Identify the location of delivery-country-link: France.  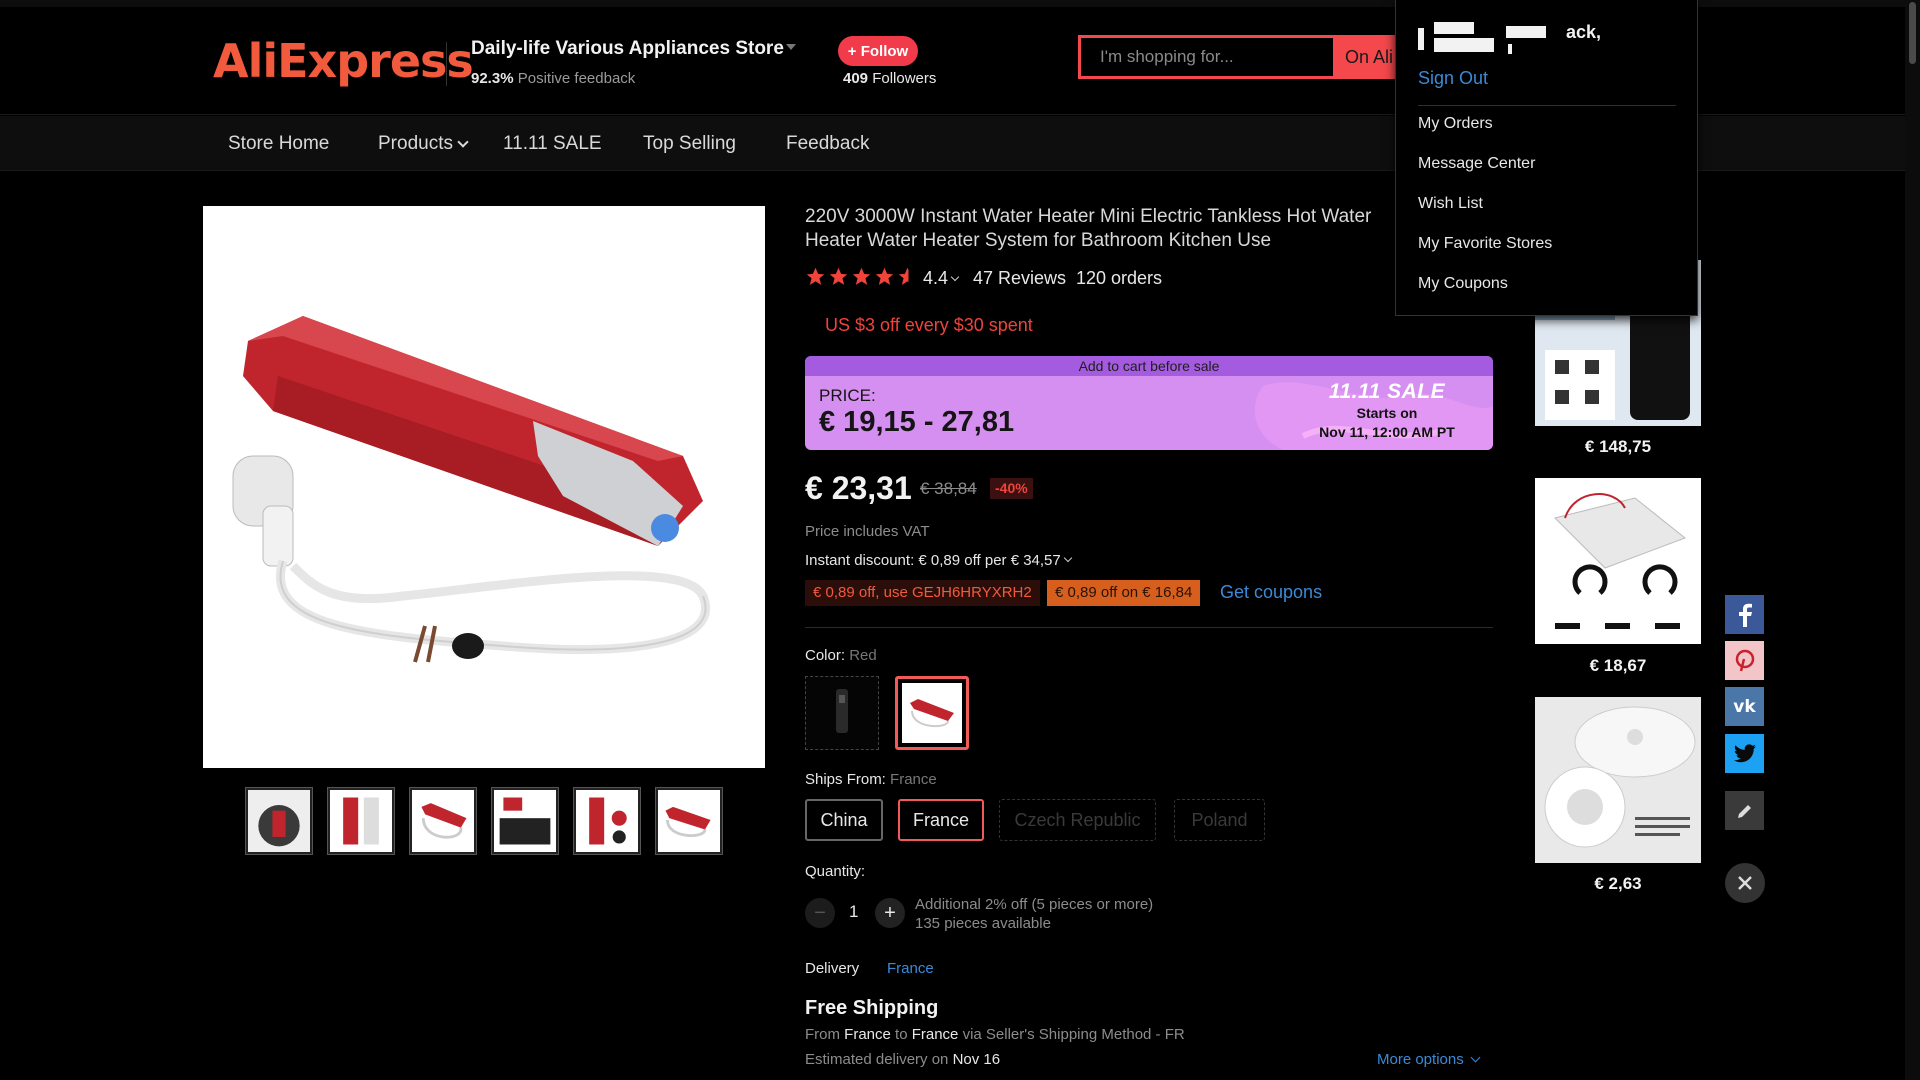
(910, 968).